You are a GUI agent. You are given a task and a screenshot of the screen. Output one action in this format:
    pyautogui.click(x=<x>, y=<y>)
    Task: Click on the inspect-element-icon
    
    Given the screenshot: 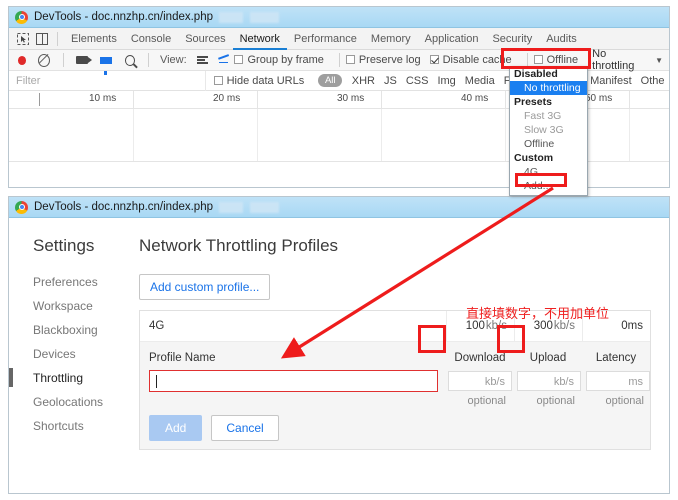 What is the action you would take?
    pyautogui.click(x=22, y=39)
    